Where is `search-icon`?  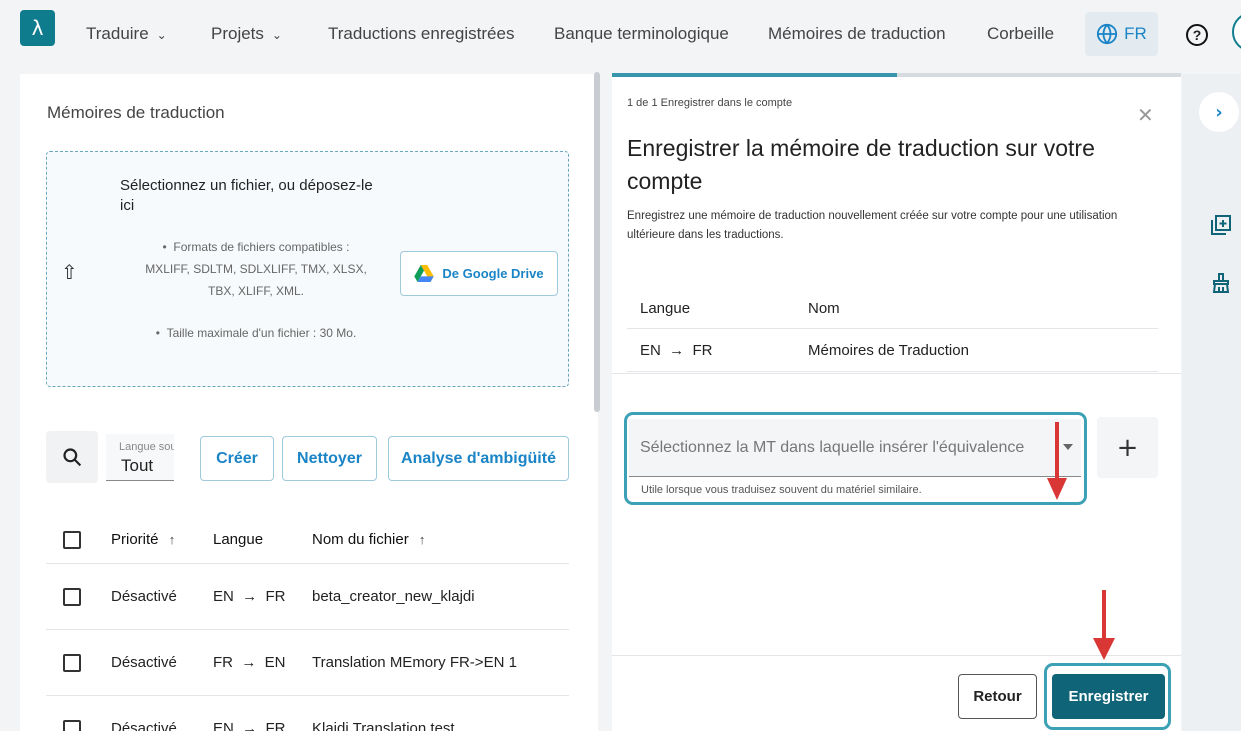
search-icon is located at coordinates (72, 457).